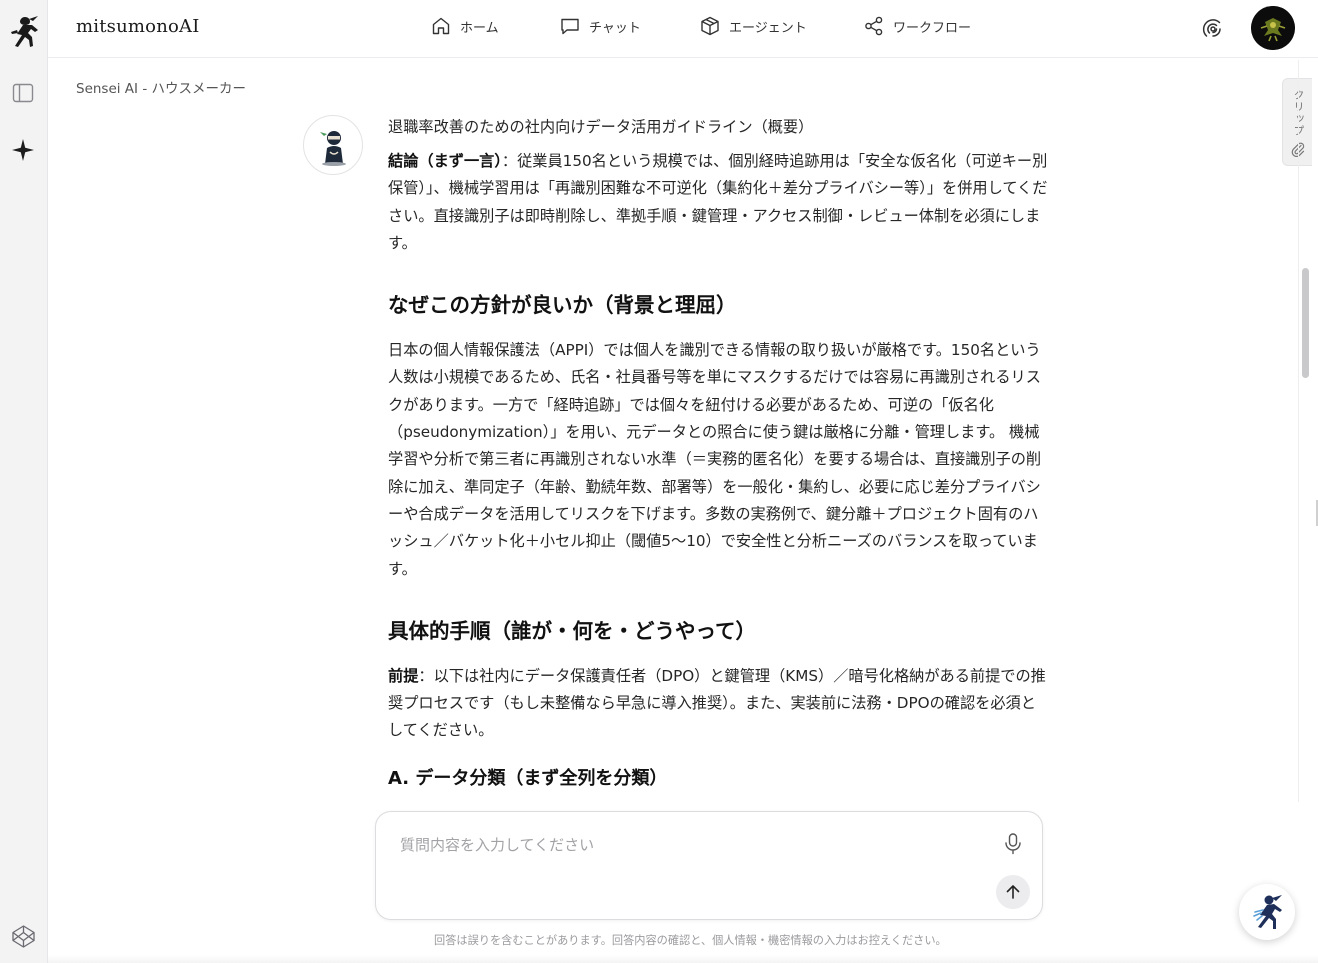 This screenshot has height=963, width=1318. Describe the element at coordinates (683, 959) in the screenshot. I see `bottom-edge` at that location.